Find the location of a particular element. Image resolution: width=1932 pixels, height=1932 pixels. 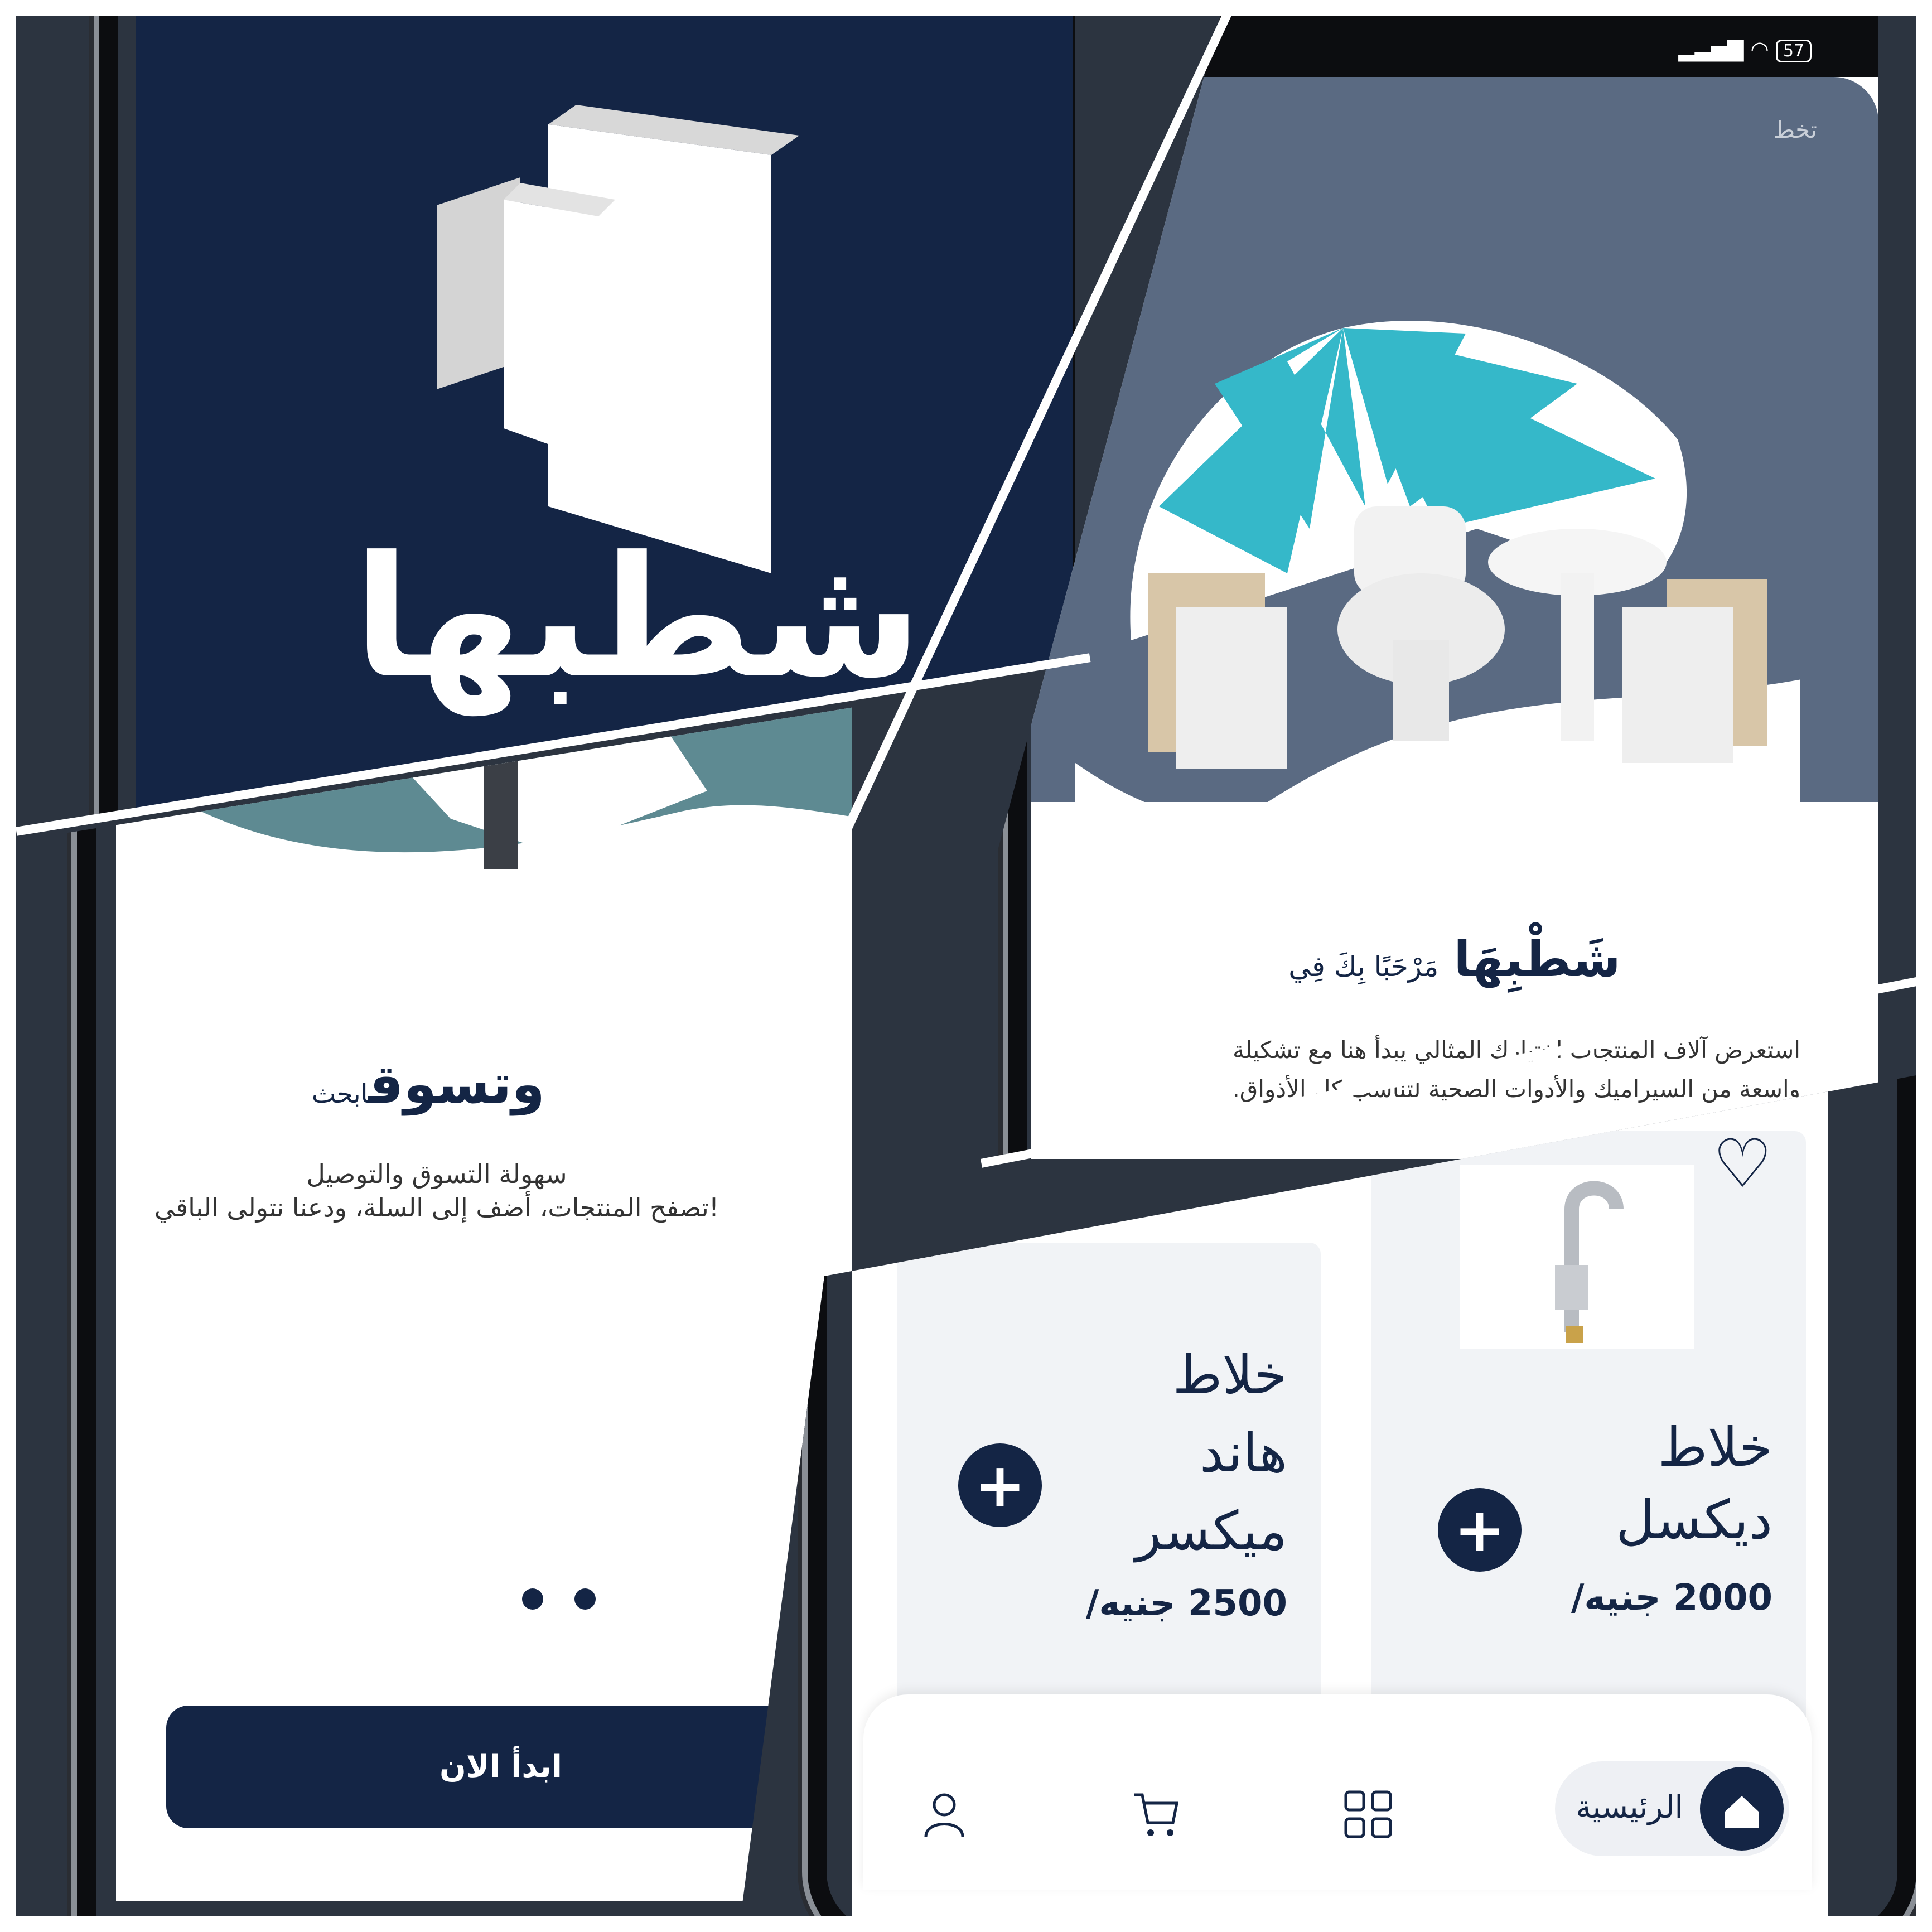

product-name-line3: ميكسر is located at coordinates (1211, 1531).